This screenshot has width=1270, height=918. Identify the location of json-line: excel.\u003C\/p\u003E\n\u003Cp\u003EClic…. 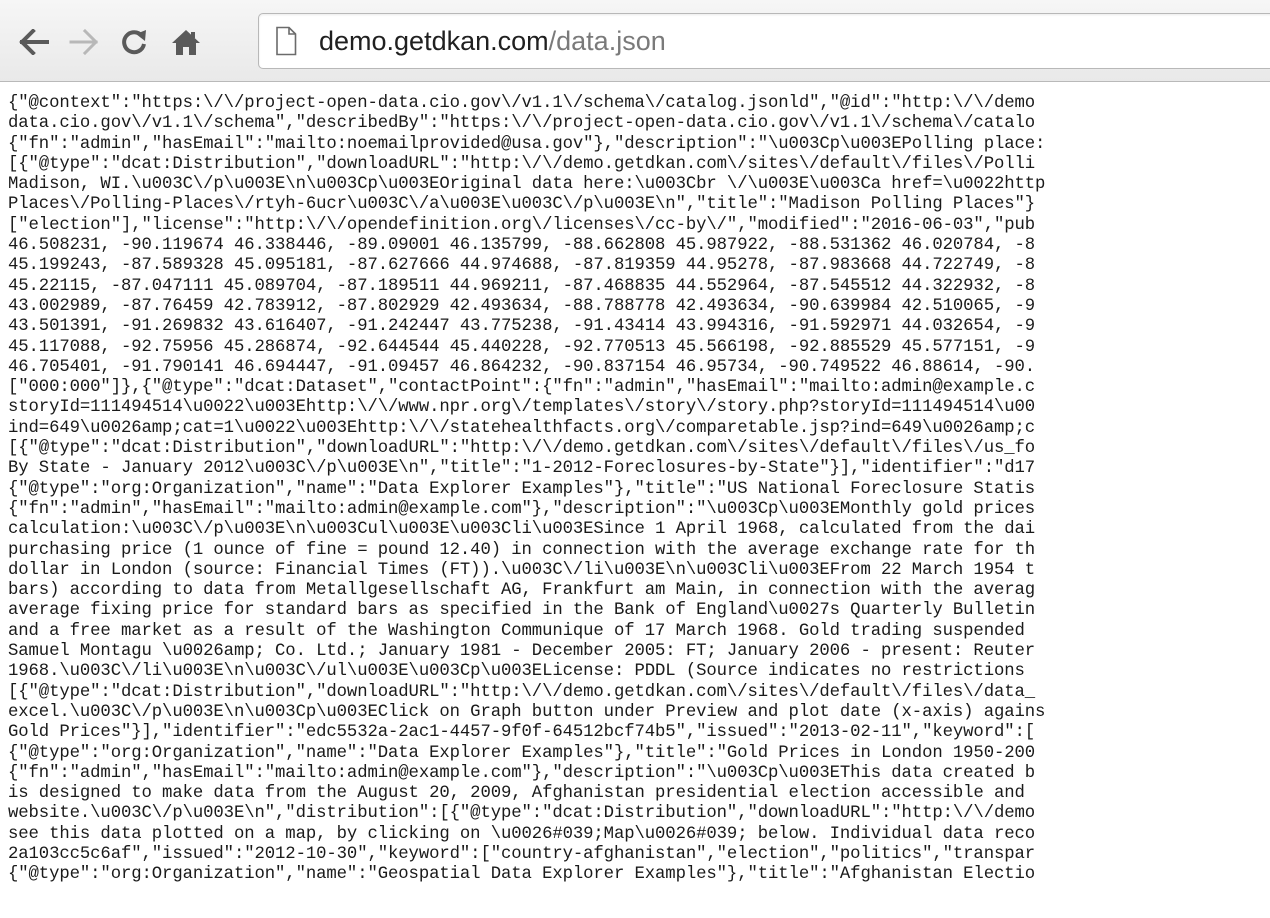
(527, 712).